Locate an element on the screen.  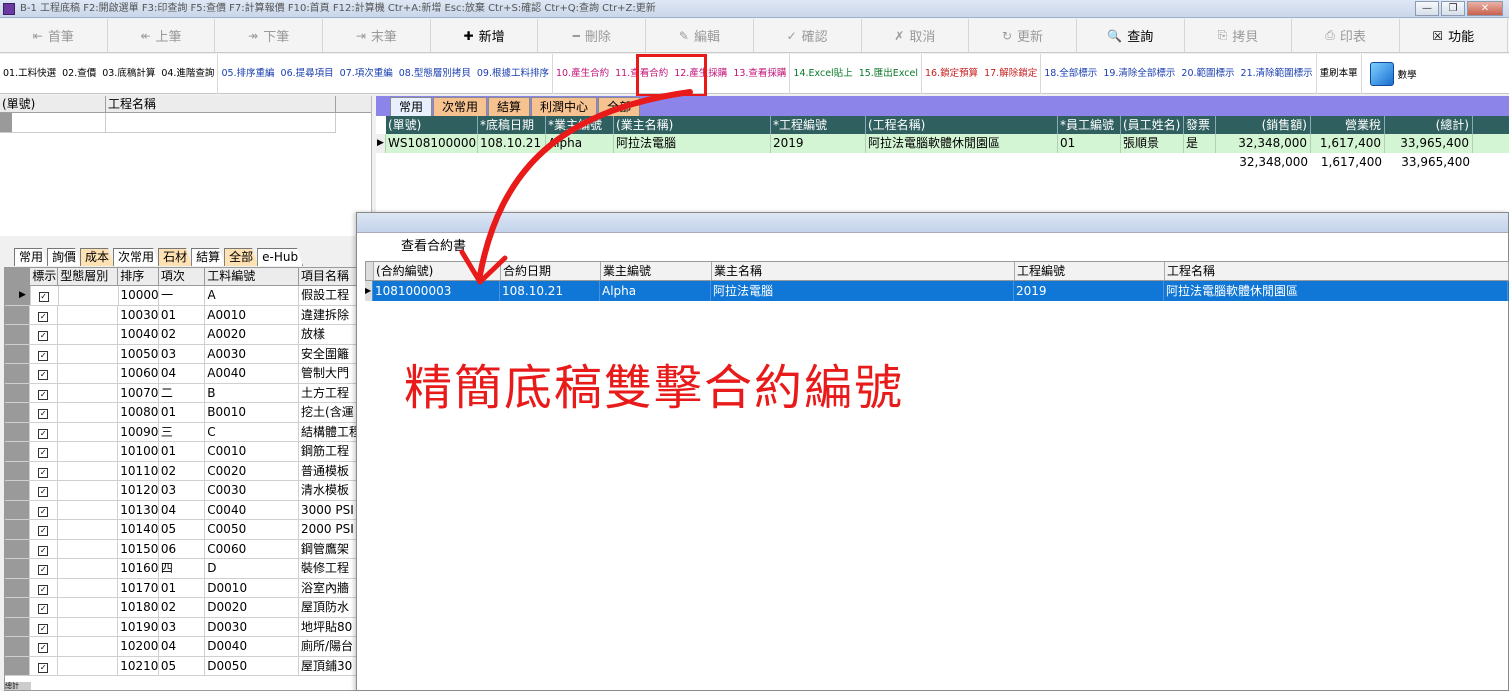
func-quick-material: 01.工料快選 is located at coordinates (29, 74).